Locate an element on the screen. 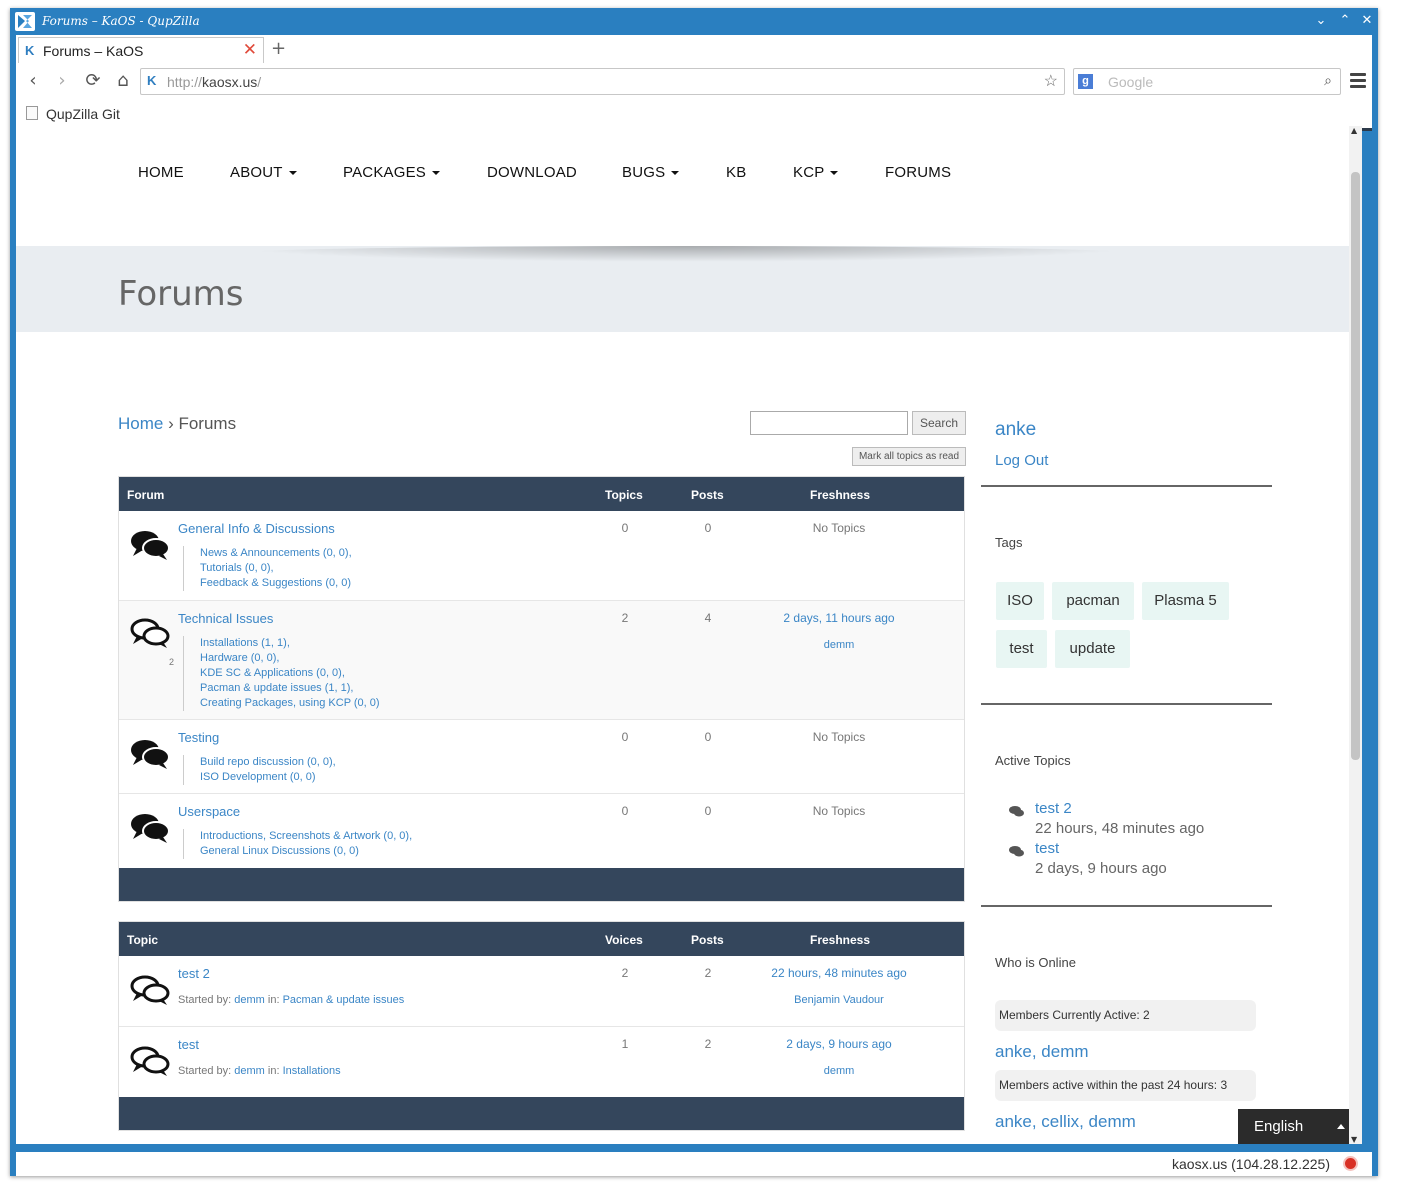  nav-kcp: KCP is located at coordinates (816, 172).